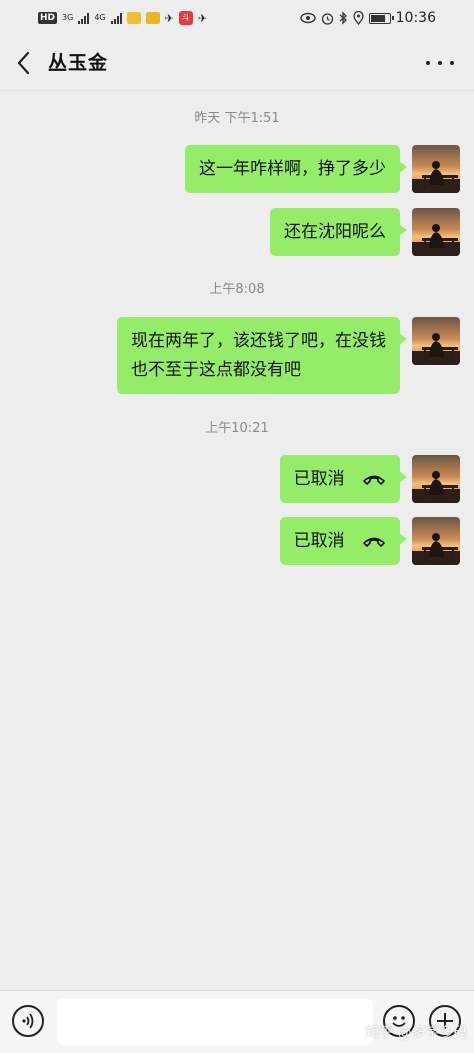 The width and height of the screenshot is (474, 1053). What do you see at coordinates (292, 169) in the screenshot?
I see `message-text: 这一年咋样啊，挣了多少` at bounding box center [292, 169].